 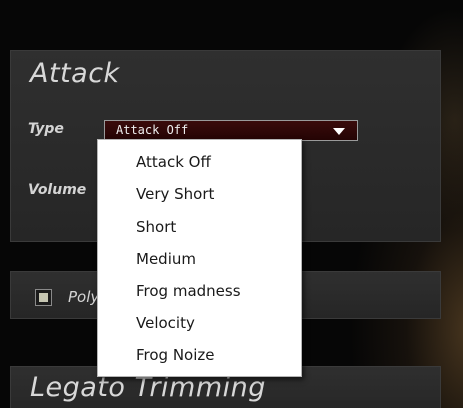 I want to click on menu-item-attack-off: Attack Off, so click(x=173, y=165).